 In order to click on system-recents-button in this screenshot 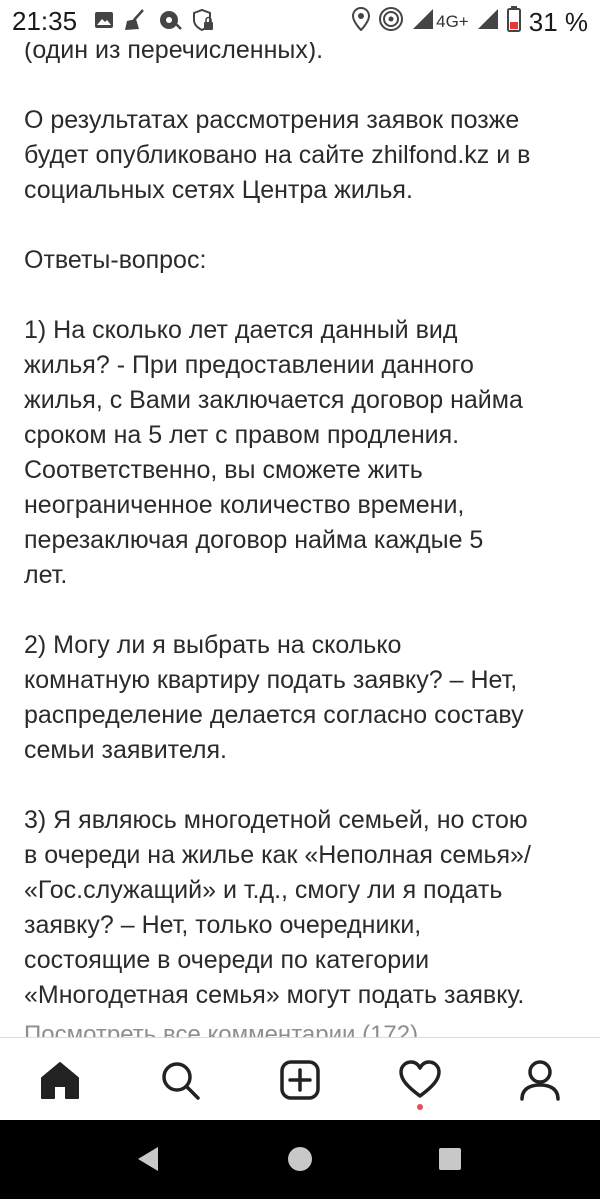, I will do `click(450, 1159)`.